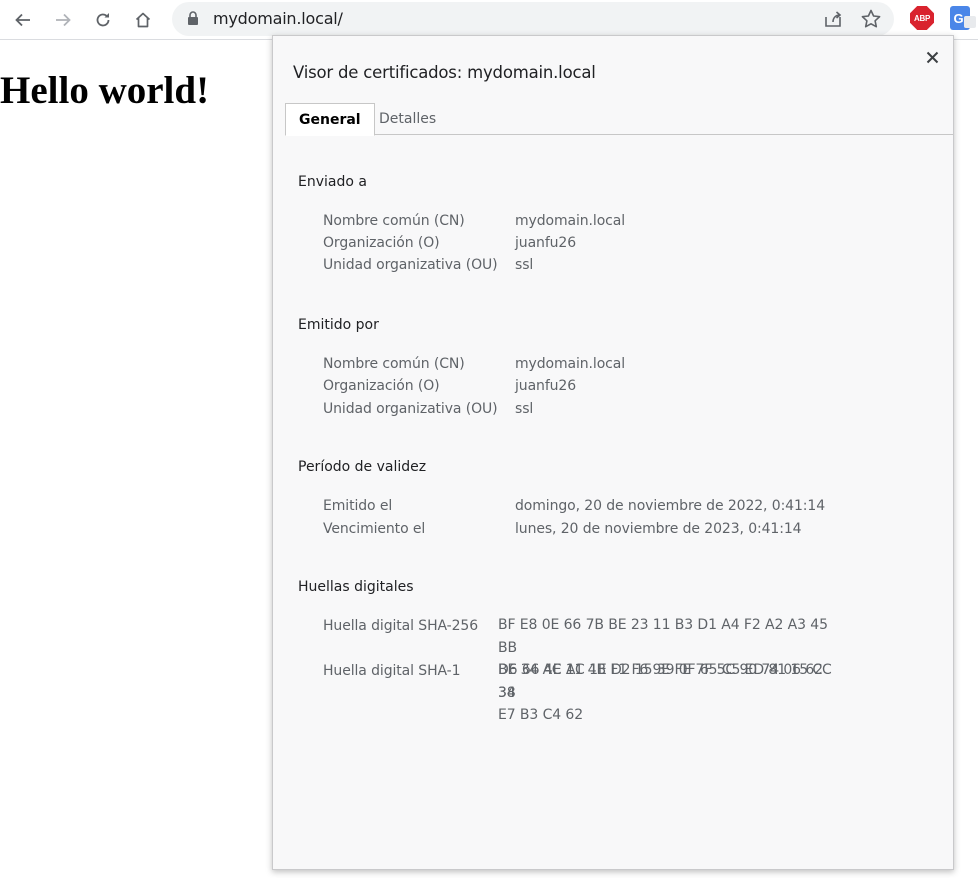 The image size is (978, 878). I want to click on expires-on-value: lunes, 20 de noviembre de 2023, 0:41:14, so click(658, 529).